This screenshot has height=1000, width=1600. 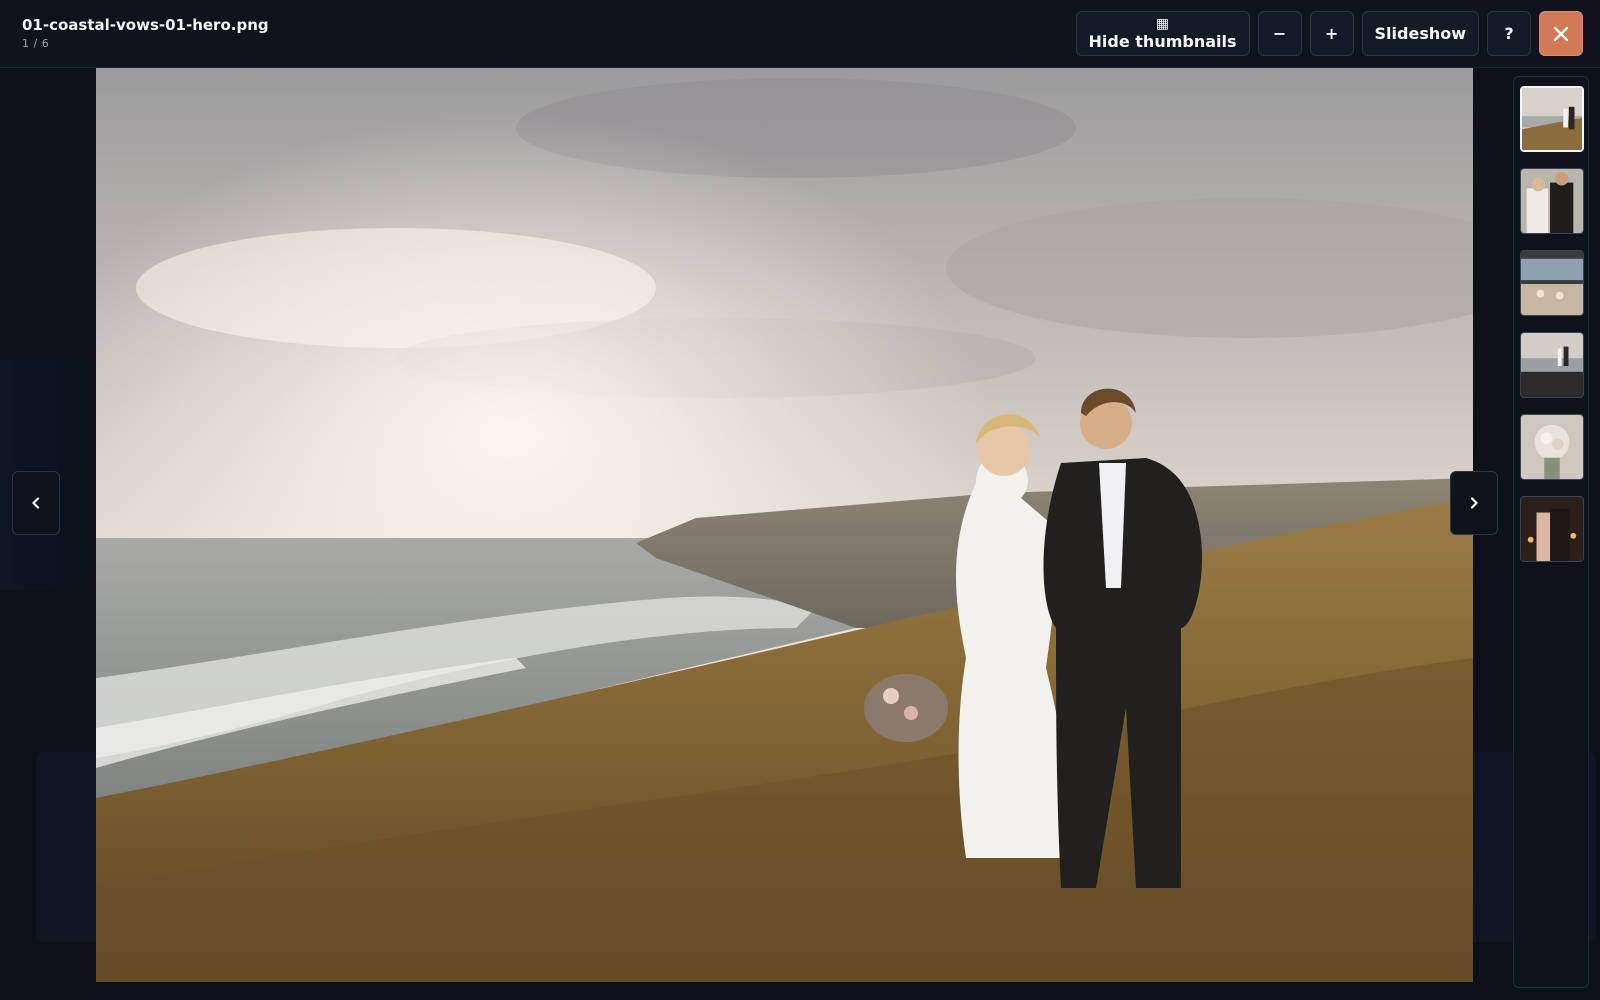 I want to click on chevron-left-icon, so click(x=36, y=503).